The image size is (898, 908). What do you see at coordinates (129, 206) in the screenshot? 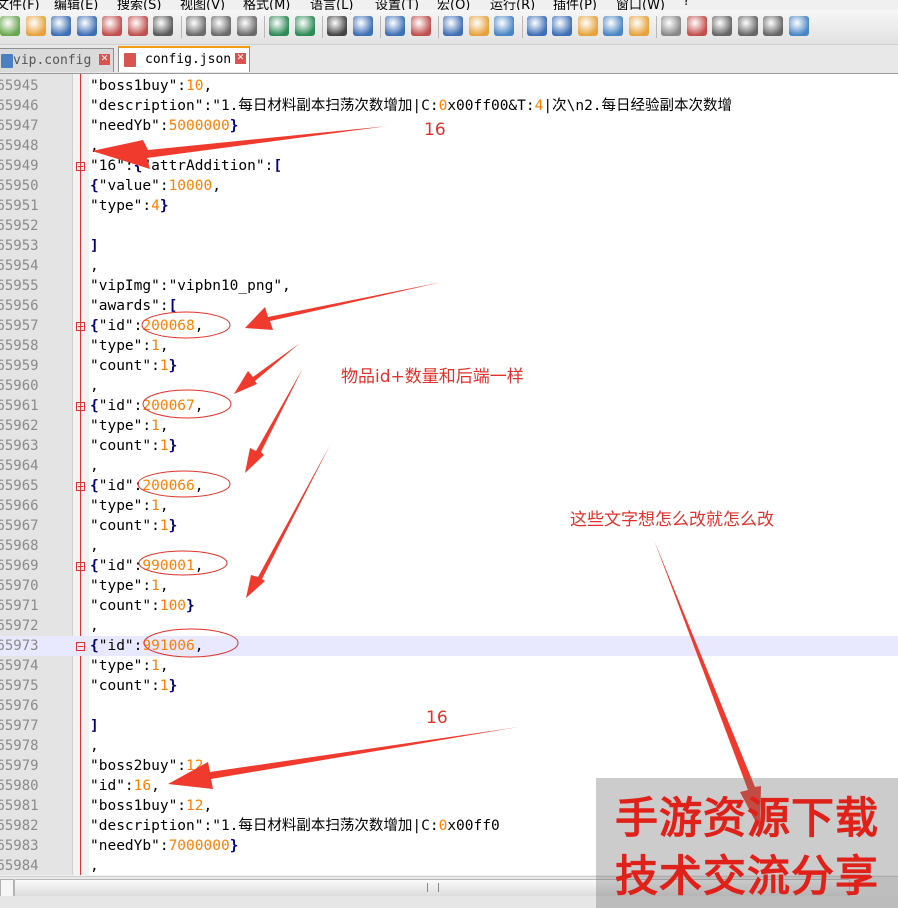
I see `code-text: "type":4}` at bounding box center [129, 206].